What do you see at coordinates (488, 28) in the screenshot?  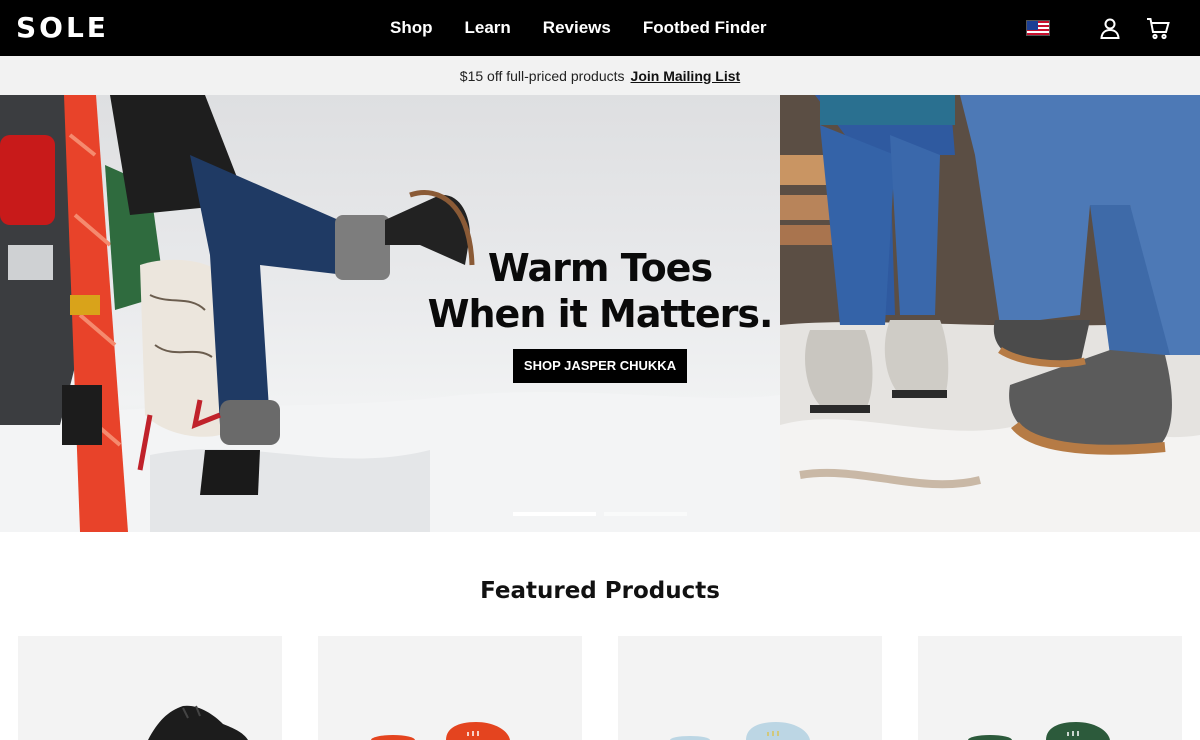 I see `nav-link-learn: Learn` at bounding box center [488, 28].